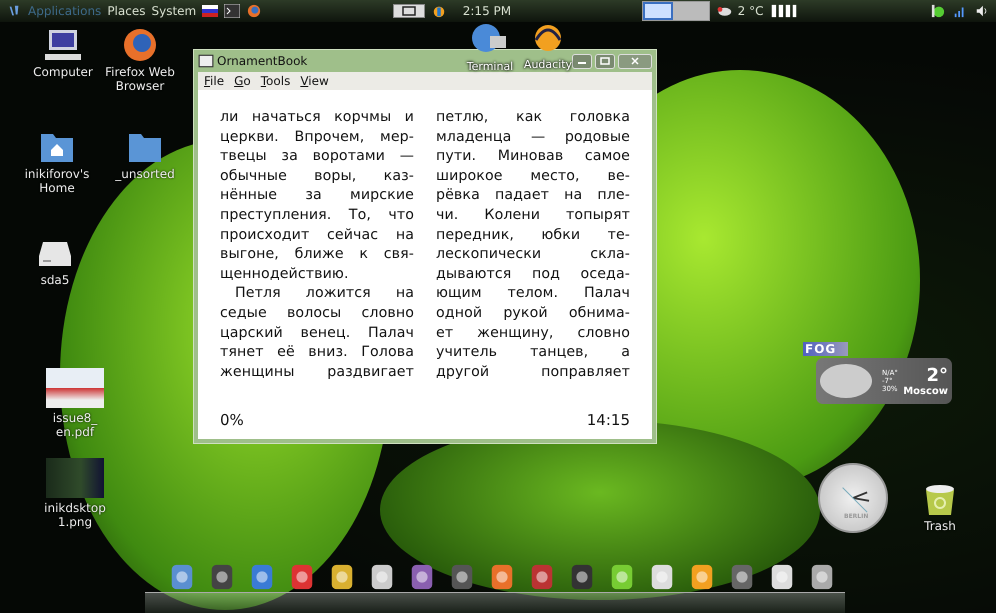 This screenshot has width=996, height=613. I want to click on menu-item: View, so click(314, 81).